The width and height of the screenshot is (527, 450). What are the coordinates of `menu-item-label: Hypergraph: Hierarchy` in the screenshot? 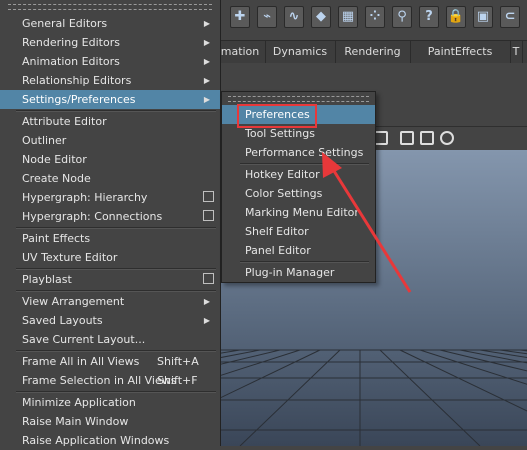 It's located at (85, 197).